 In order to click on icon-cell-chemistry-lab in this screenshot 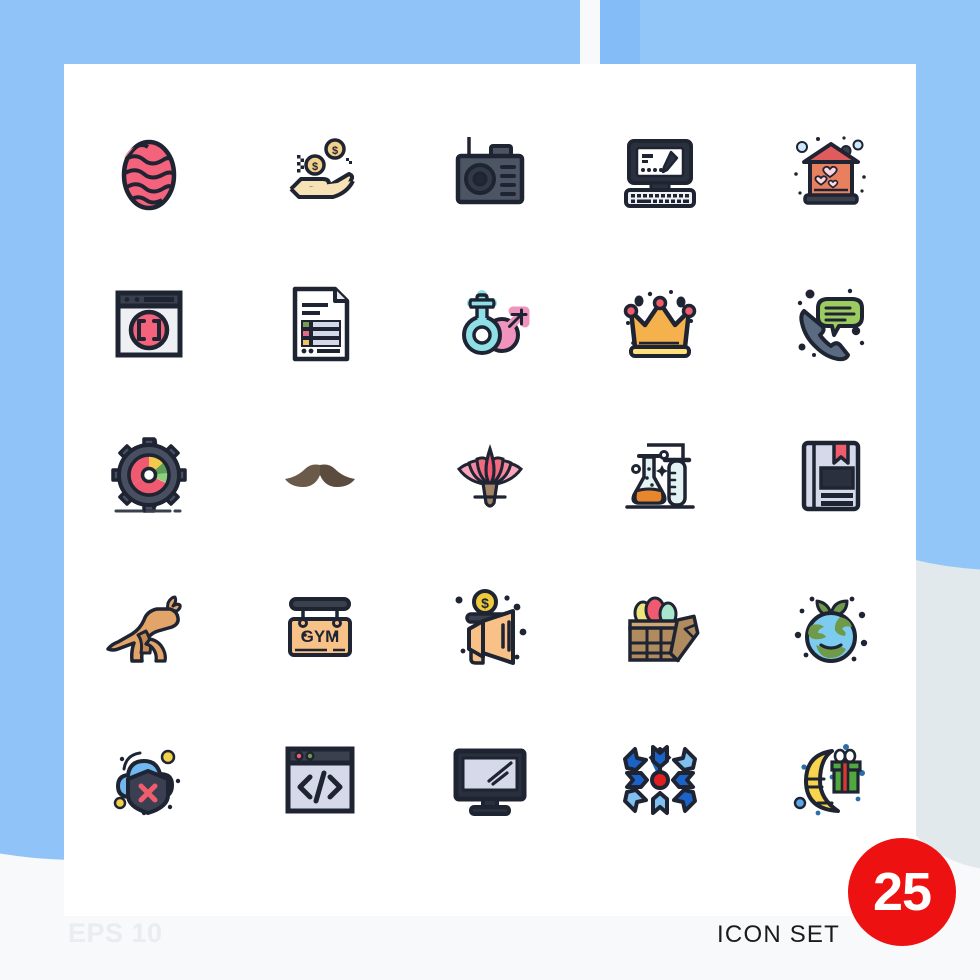, I will do `click(660, 476)`.